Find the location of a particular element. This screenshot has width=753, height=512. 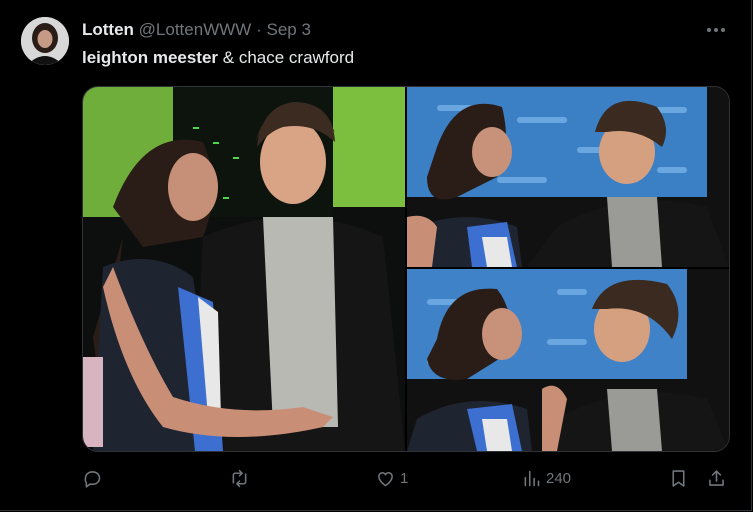

tweet-text: leighton meester & chace crawford is located at coordinates (218, 58).